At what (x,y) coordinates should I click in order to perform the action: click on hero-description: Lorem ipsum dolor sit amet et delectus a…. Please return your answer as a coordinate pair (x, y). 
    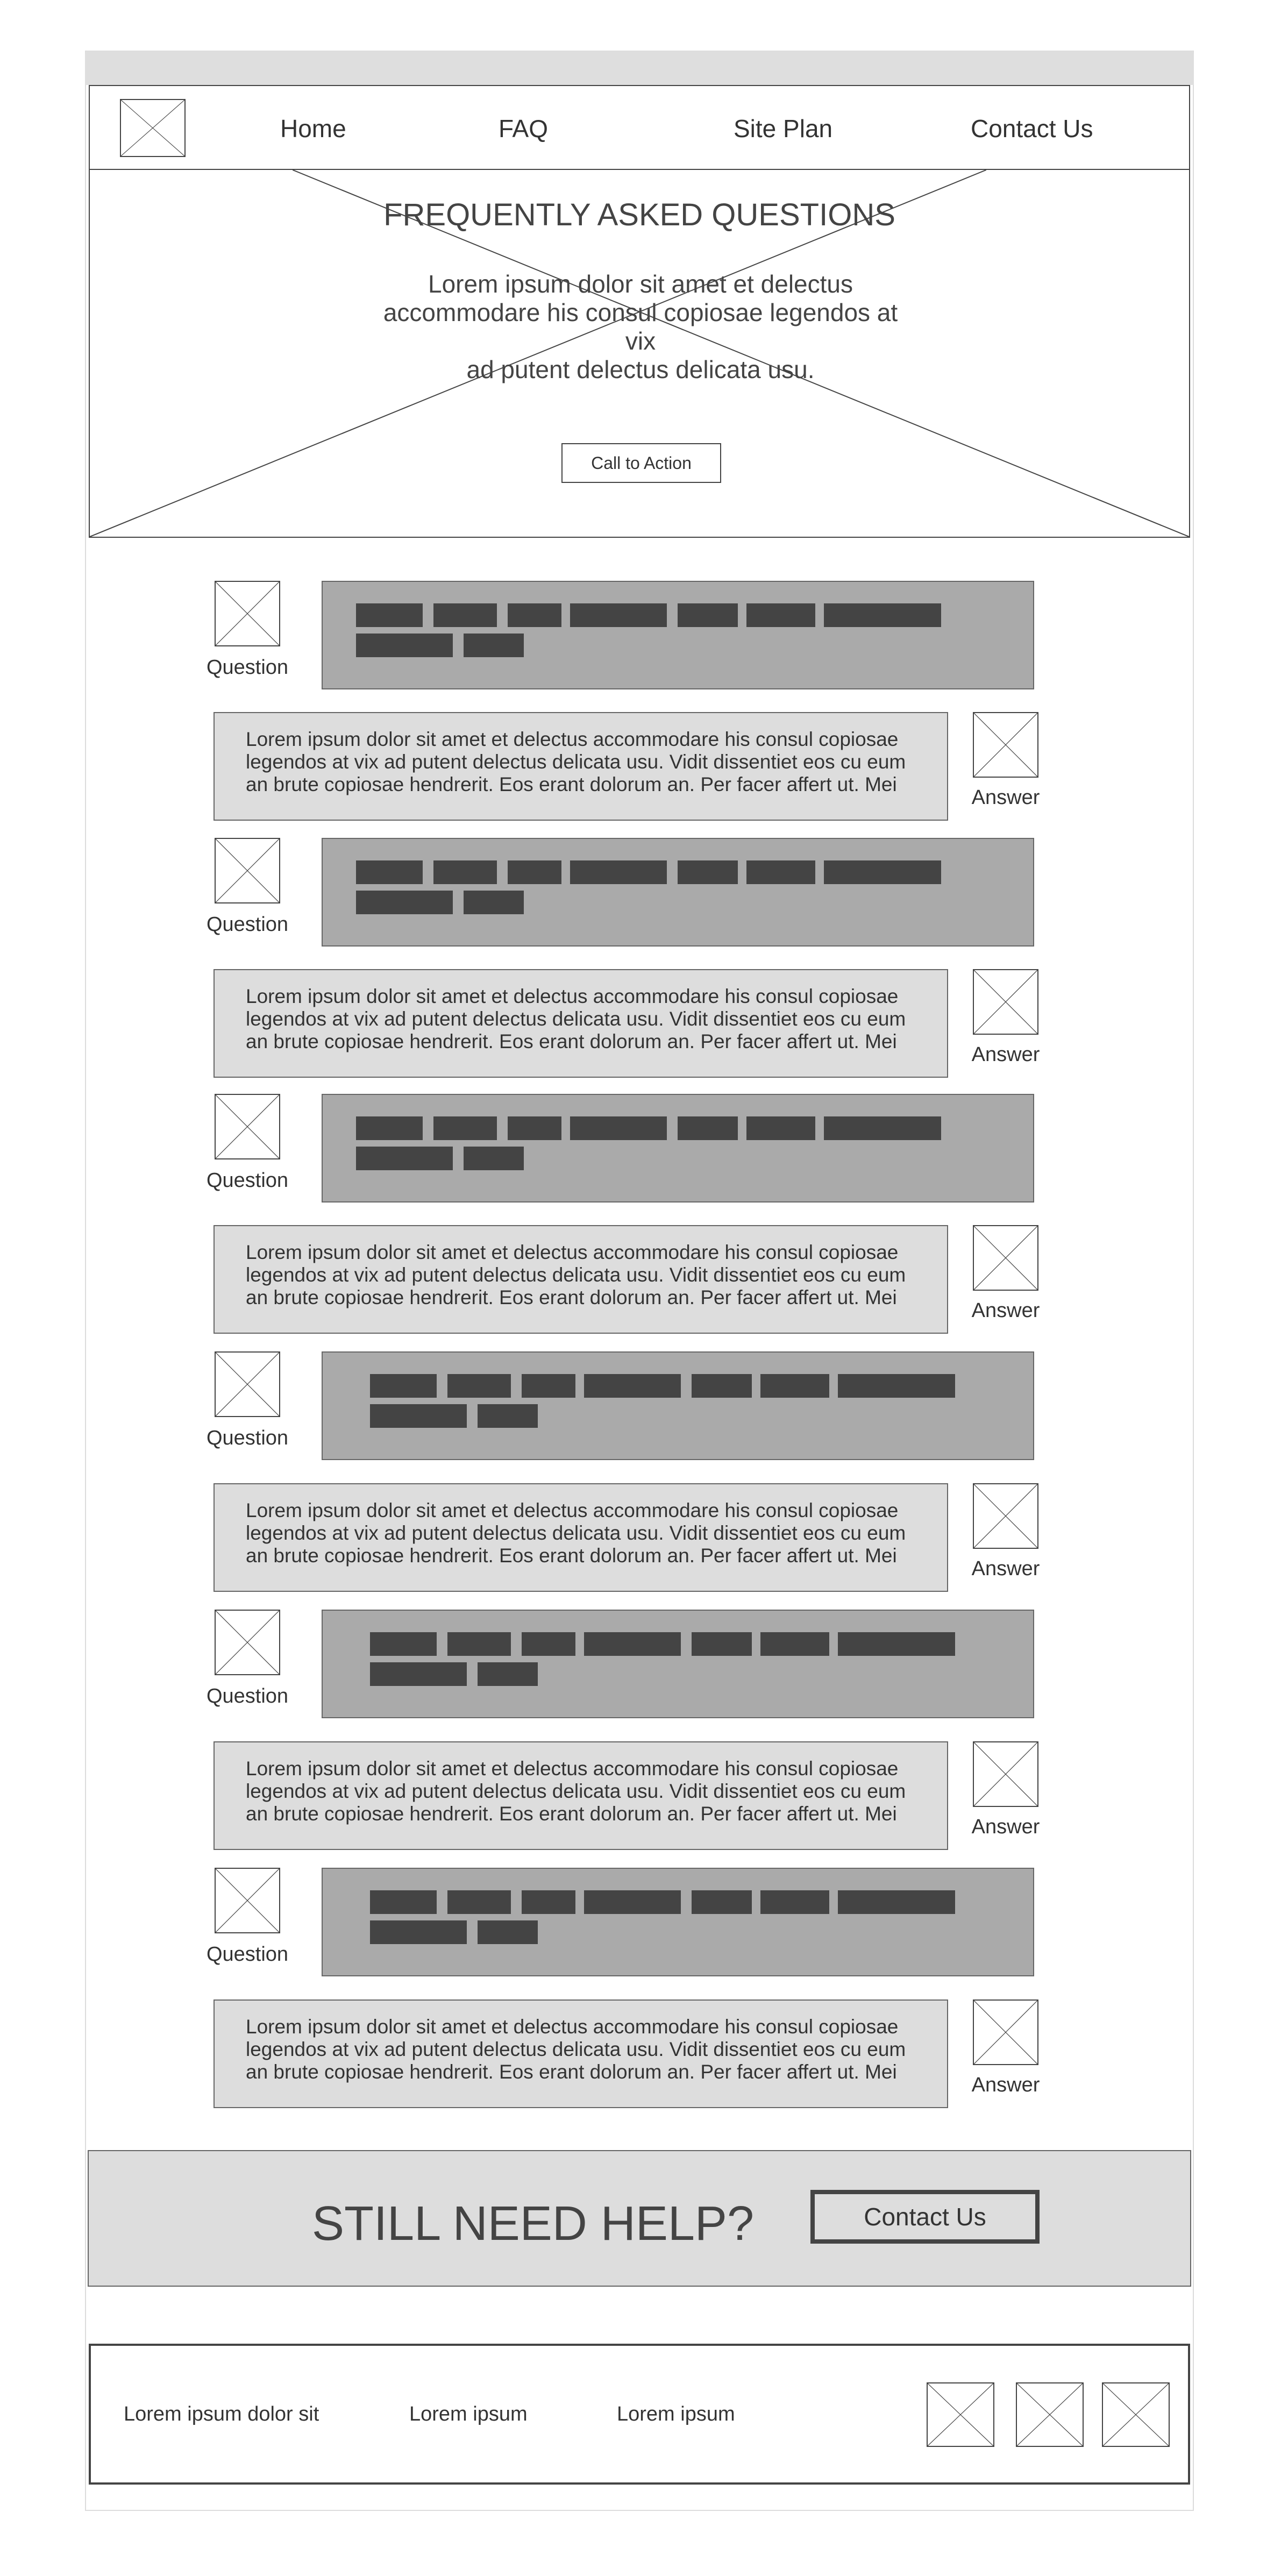
    Looking at the image, I should click on (640, 327).